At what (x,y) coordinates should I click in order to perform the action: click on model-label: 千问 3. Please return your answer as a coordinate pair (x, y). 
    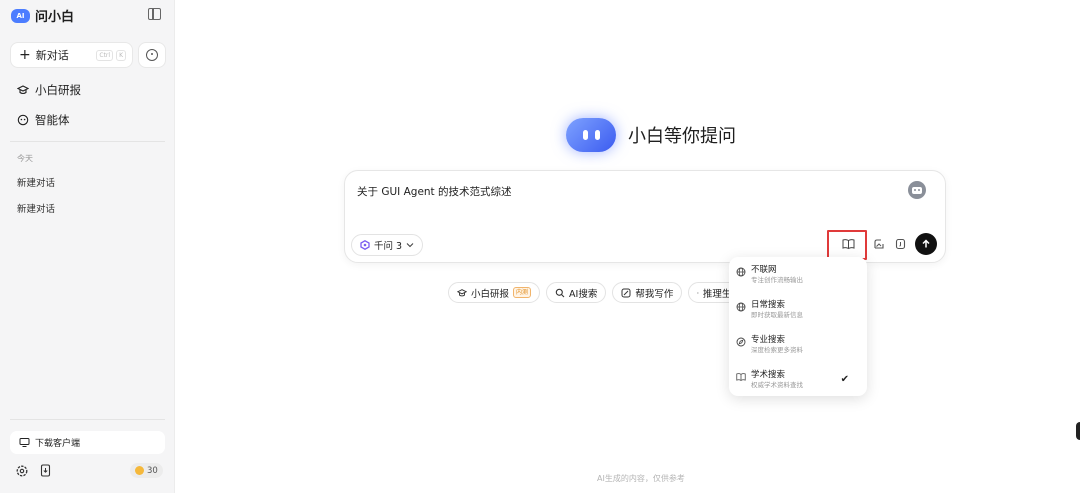
    Looking at the image, I should click on (388, 246).